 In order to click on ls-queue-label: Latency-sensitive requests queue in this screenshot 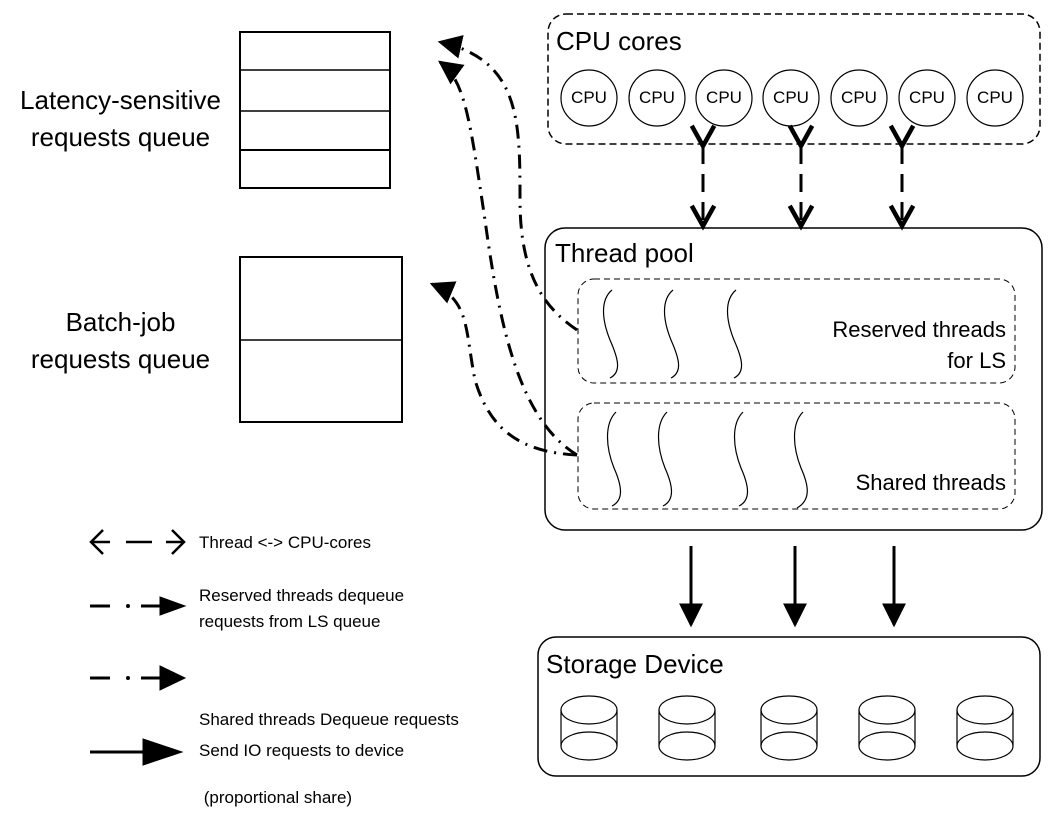, I will do `click(120, 118)`.